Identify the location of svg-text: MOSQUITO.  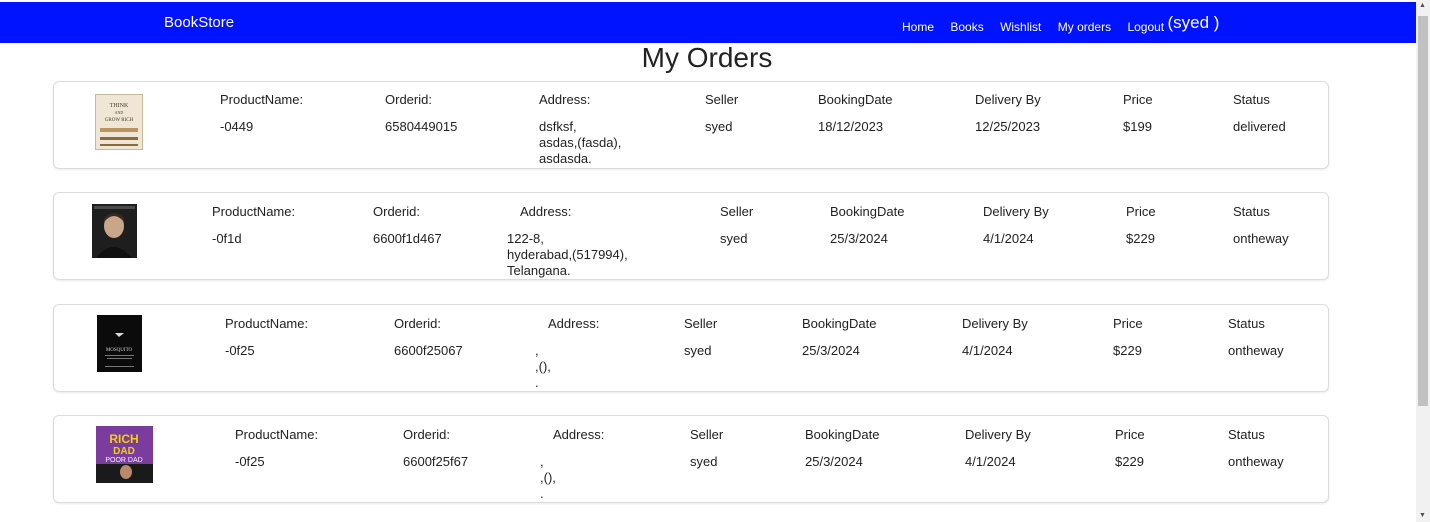
(119, 350).